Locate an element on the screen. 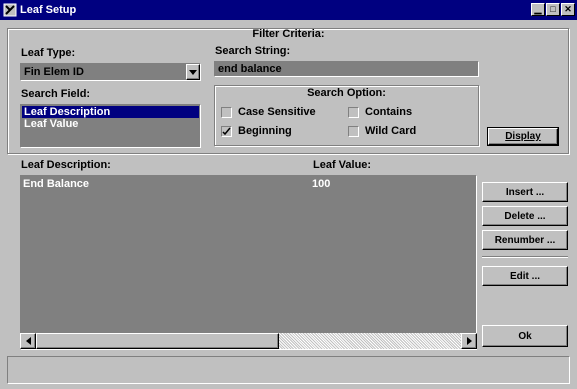 This screenshot has height=389, width=577. arrow-left-icon is located at coordinates (28, 341).